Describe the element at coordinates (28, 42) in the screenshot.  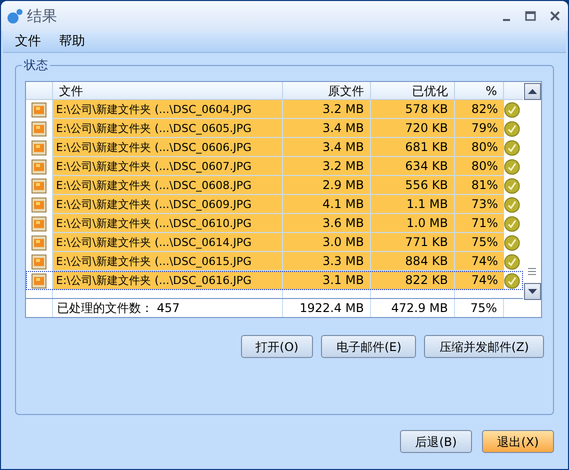
I see `menu-item: 文件` at that location.